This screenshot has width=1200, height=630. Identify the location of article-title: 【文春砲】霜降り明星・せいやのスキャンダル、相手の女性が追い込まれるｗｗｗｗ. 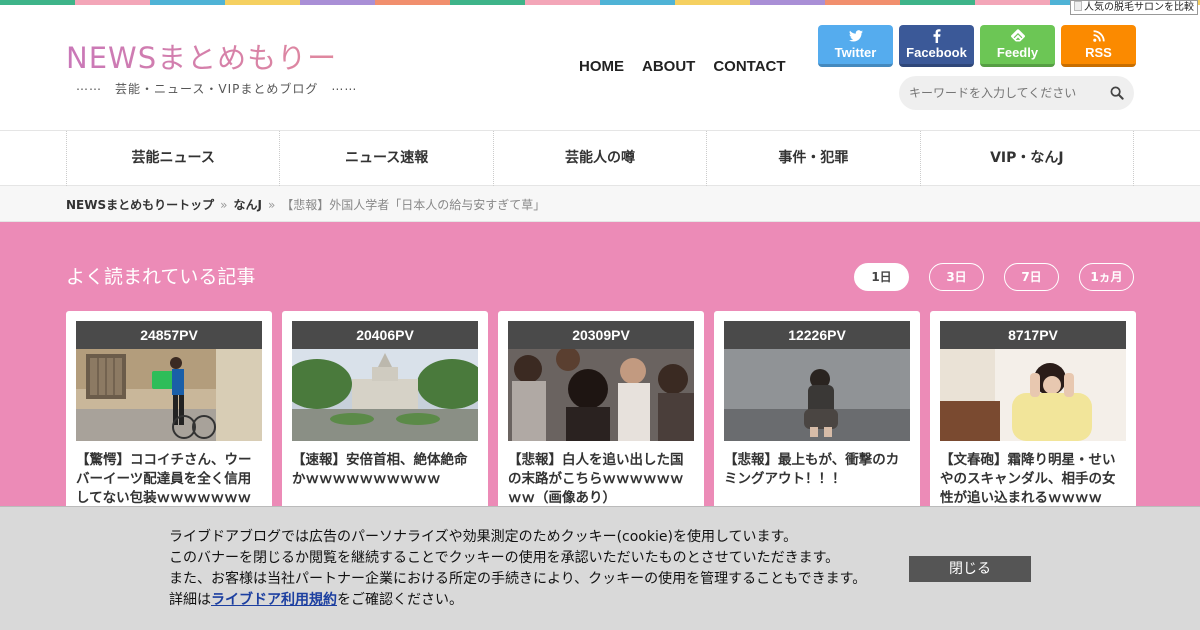
(1033, 479).